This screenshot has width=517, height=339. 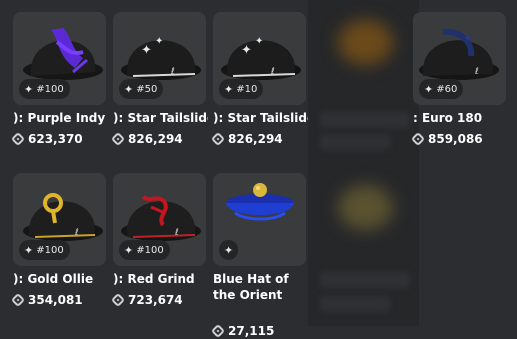 What do you see at coordinates (460, 118) in the screenshot?
I see `item-name: : Euro 180` at bounding box center [460, 118].